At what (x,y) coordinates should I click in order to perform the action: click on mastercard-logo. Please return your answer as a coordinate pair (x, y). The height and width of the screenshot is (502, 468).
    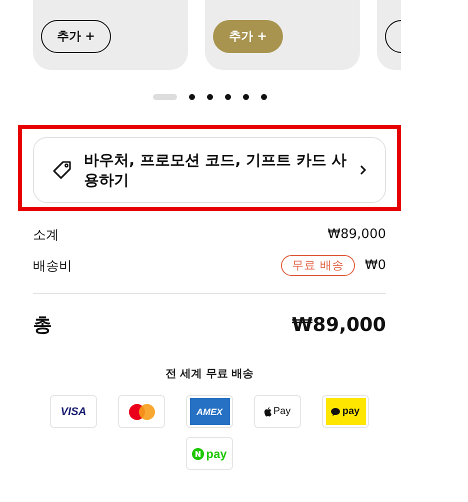
    Looking at the image, I should click on (141, 412).